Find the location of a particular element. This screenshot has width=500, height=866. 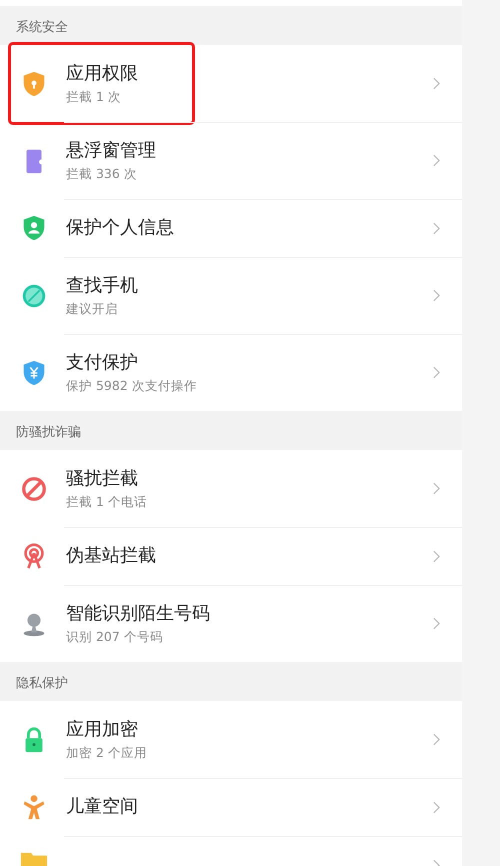

row-title: 悬浮窗管理 is located at coordinates (111, 150).